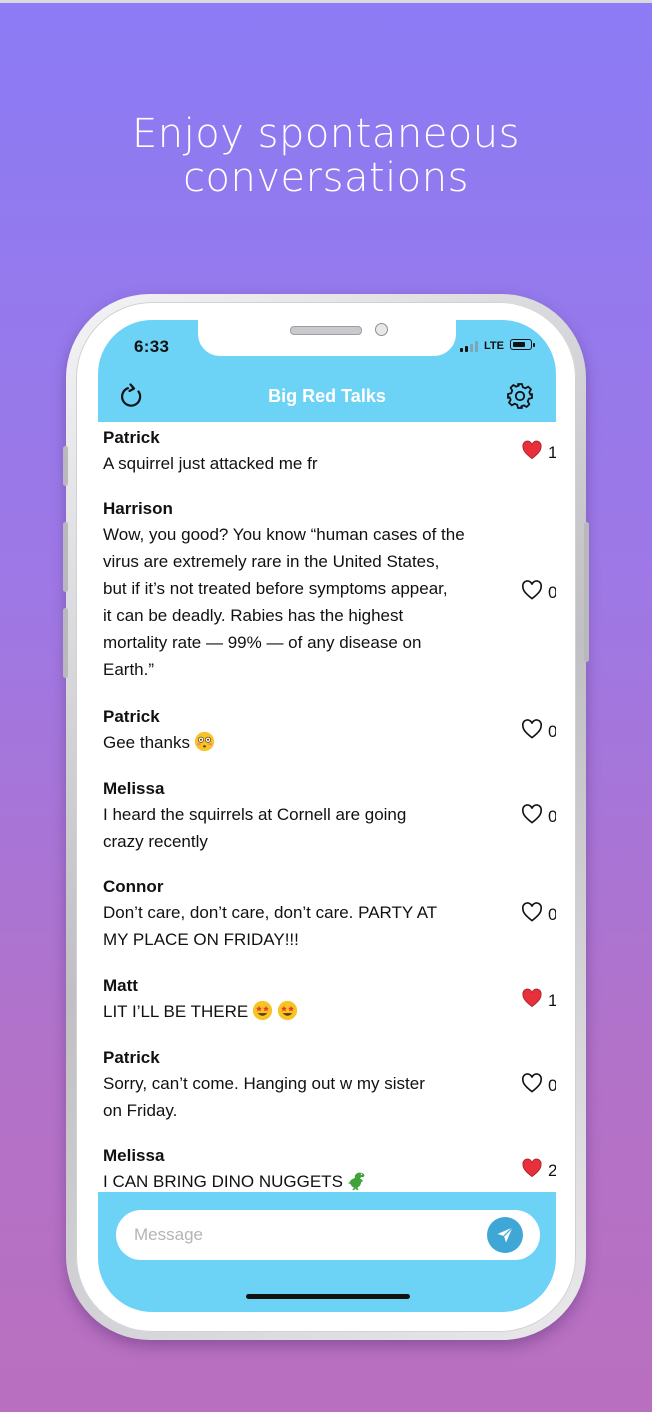  What do you see at coordinates (326, 134) in the screenshot?
I see `headline-line-1: Enjoy spontaneous` at bounding box center [326, 134].